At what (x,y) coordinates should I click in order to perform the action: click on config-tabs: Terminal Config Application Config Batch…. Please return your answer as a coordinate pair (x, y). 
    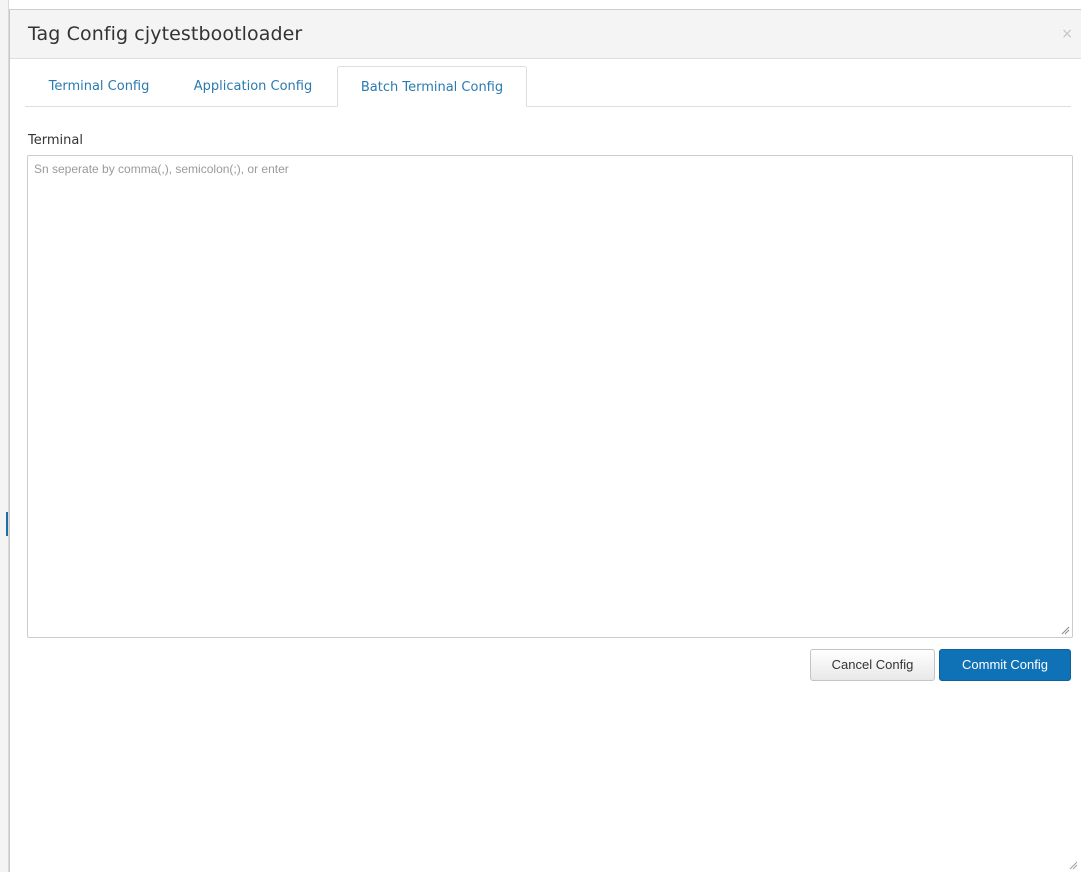
    Looking at the image, I should click on (548, 86).